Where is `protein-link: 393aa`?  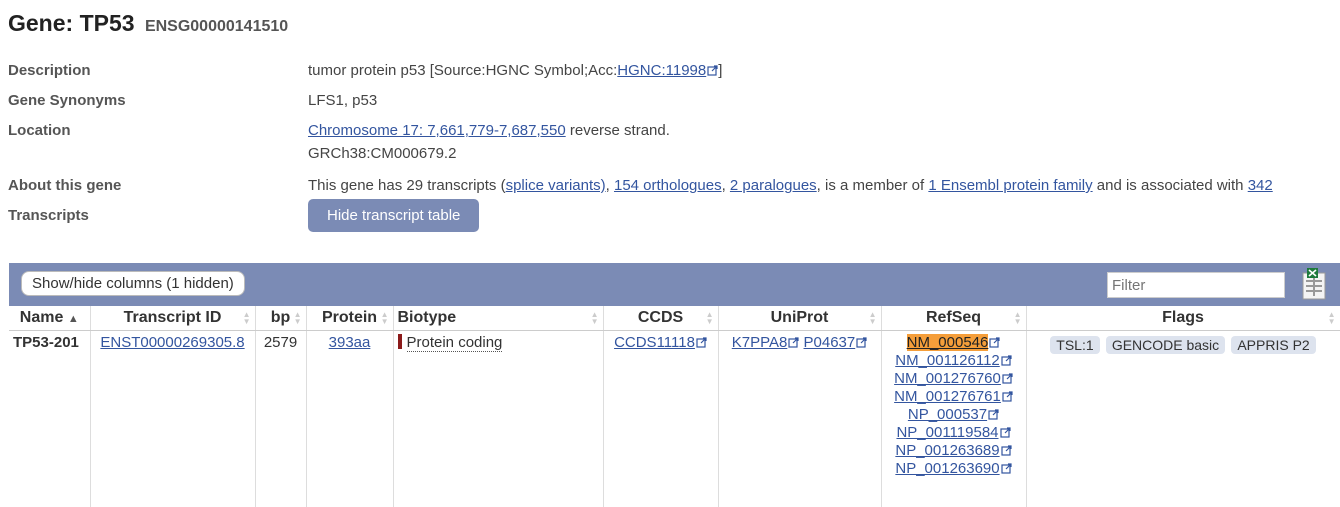 protein-link: 393aa is located at coordinates (350, 342).